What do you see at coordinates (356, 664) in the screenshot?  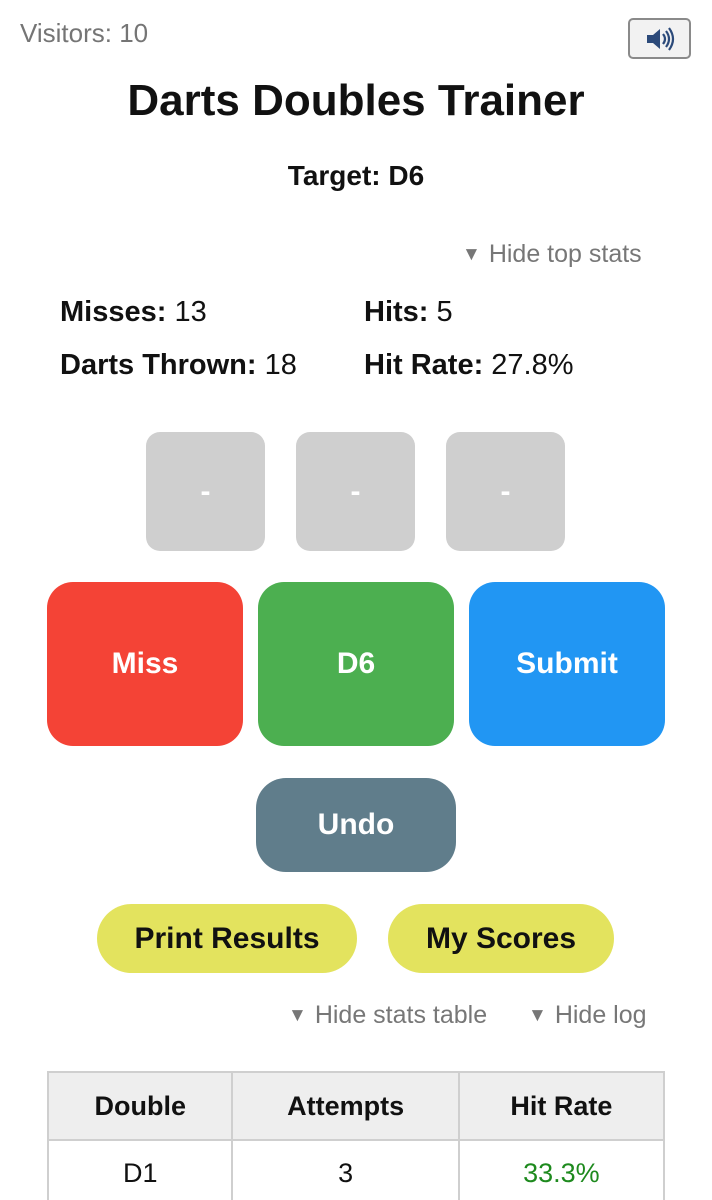 I see `hit-double-button: D6` at bounding box center [356, 664].